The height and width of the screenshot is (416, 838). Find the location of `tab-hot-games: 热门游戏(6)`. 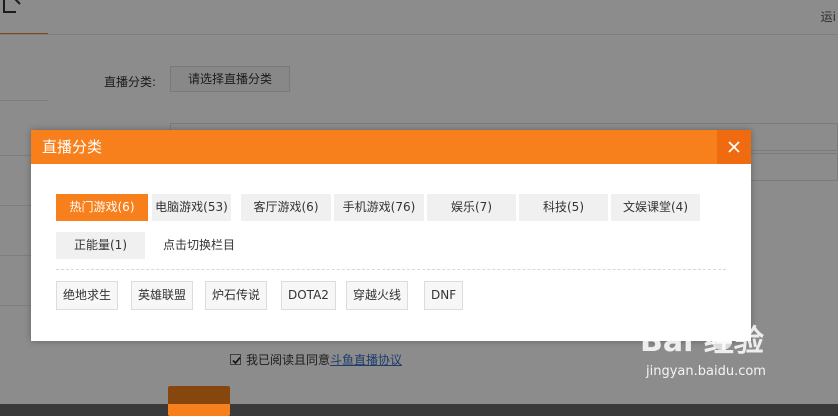

tab-hot-games: 热门游戏(6) is located at coordinates (102, 207).